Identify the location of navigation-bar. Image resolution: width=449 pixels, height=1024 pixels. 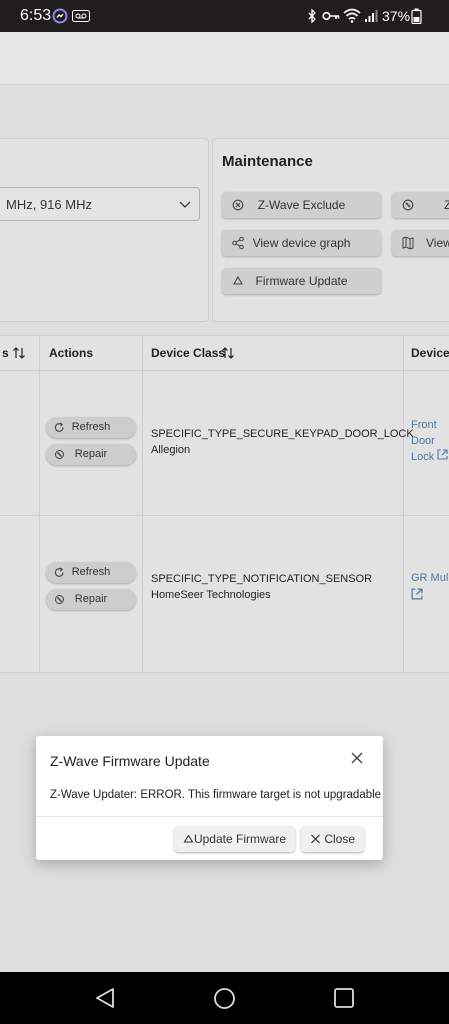
(224, 998).